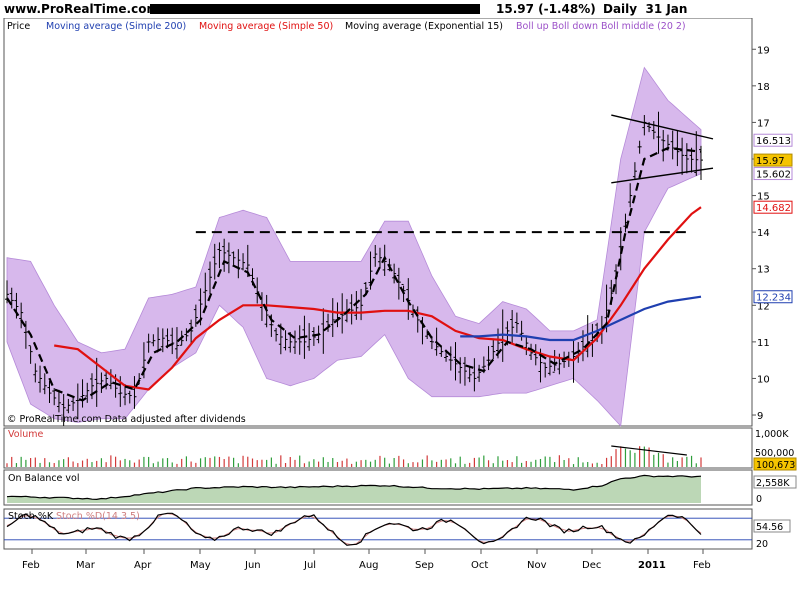 The width and height of the screenshot is (800, 600). I want to click on period: Daily 31 Jan, so click(645, 9).